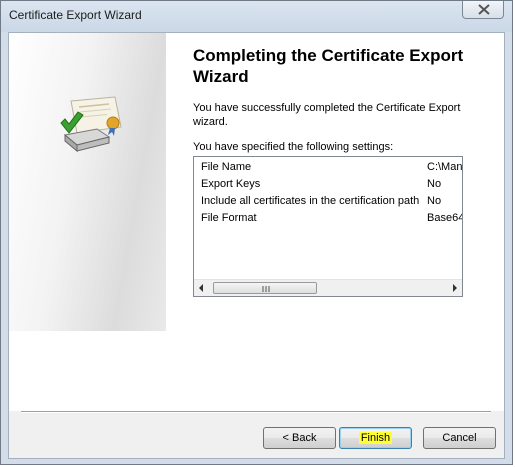 The width and height of the screenshot is (515, 467). I want to click on divider, so click(256, 412).